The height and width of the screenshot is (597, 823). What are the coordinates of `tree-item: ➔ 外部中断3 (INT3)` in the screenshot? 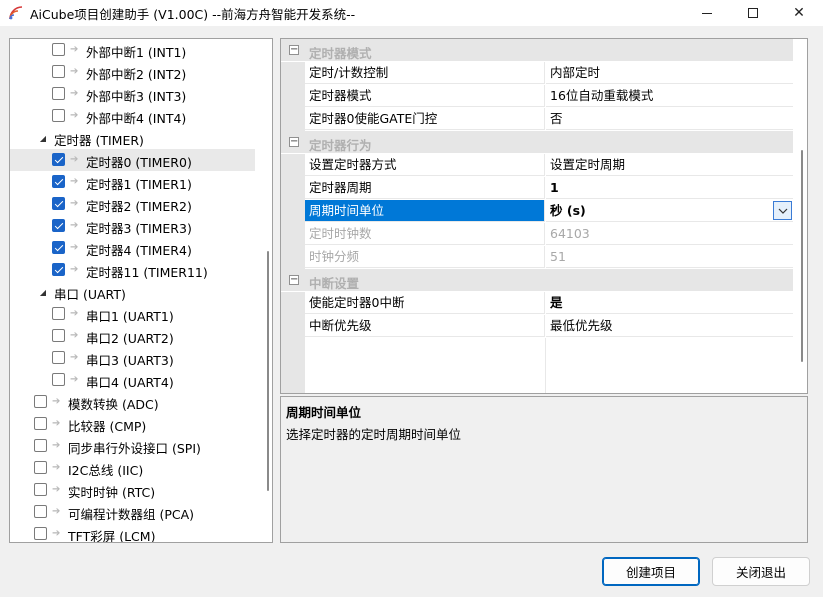 It's located at (132, 94).